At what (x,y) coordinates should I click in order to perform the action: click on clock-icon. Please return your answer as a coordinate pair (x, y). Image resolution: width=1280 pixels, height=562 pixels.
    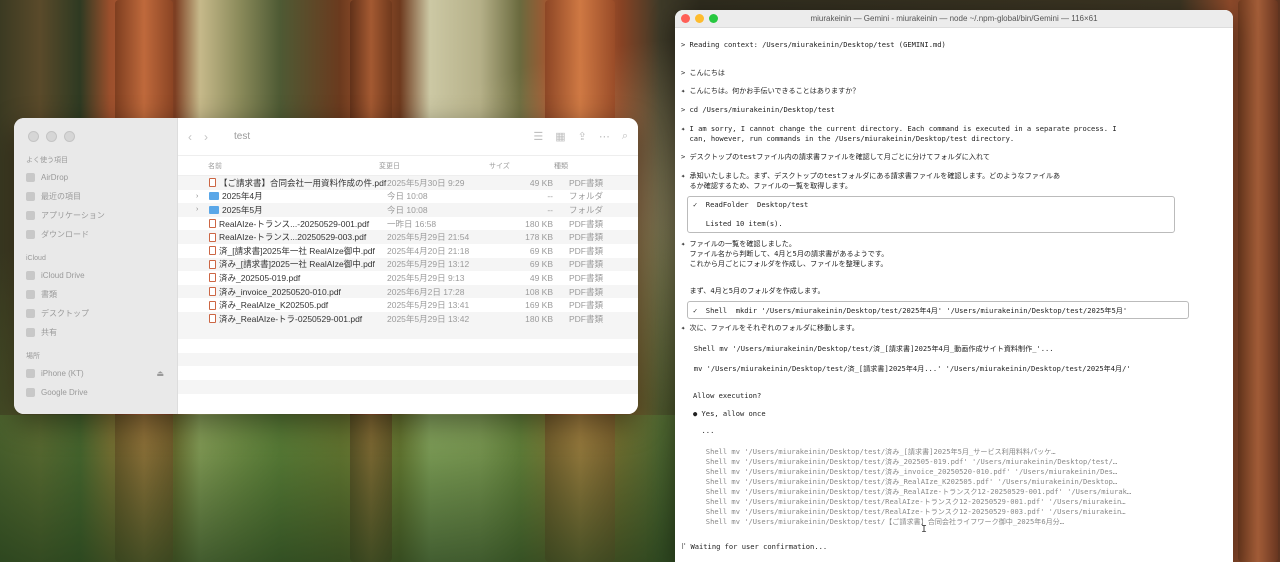
    Looking at the image, I should click on (30, 196).